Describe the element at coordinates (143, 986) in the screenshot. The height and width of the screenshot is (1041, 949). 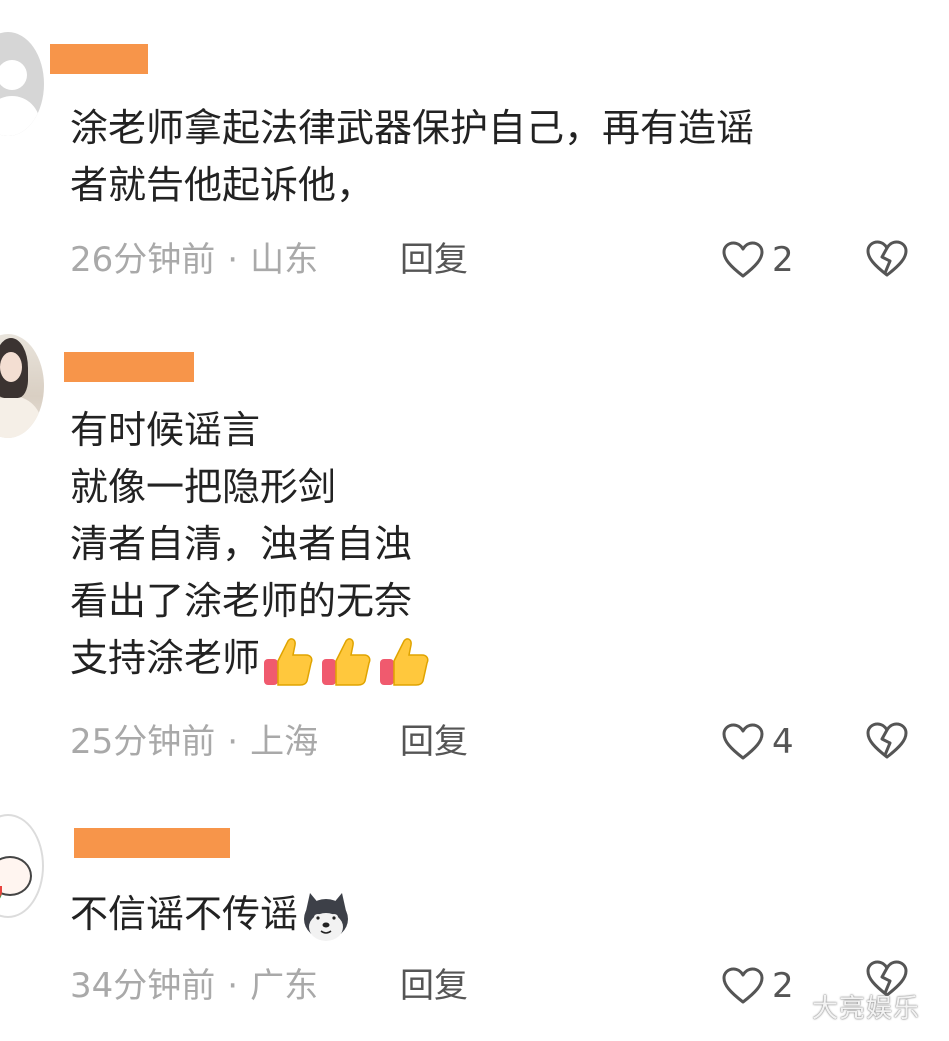
I see `comment-time: 34分钟前` at that location.